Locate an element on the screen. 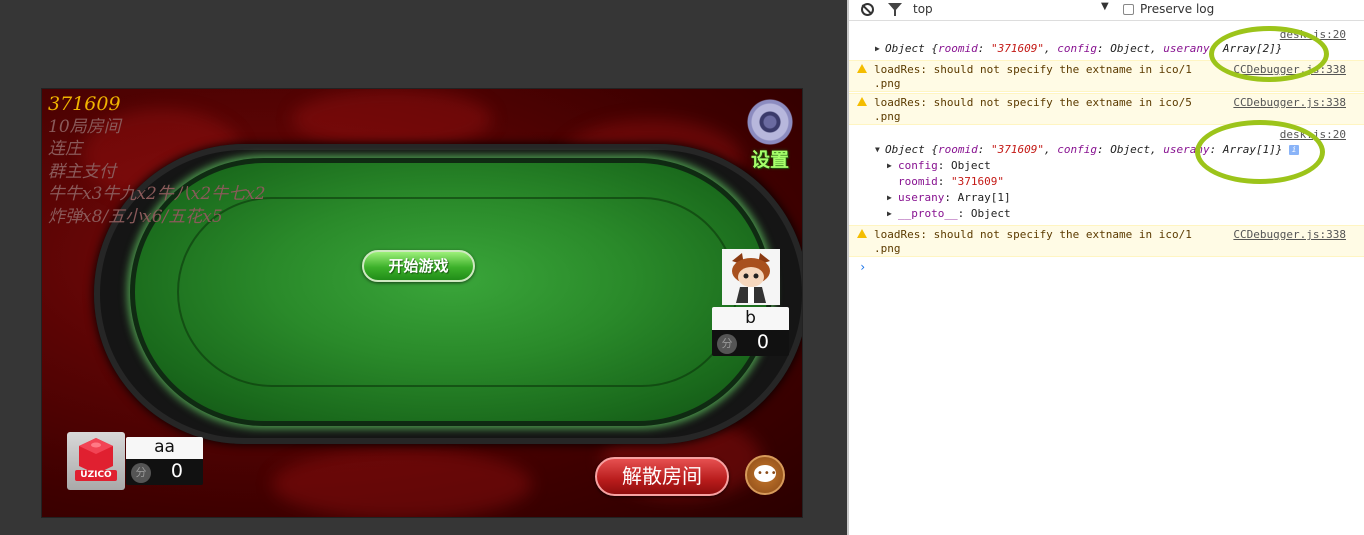 Image resolution: width=1364 pixels, height=535 pixels. cartoon-avatar-icon is located at coordinates (751, 277).